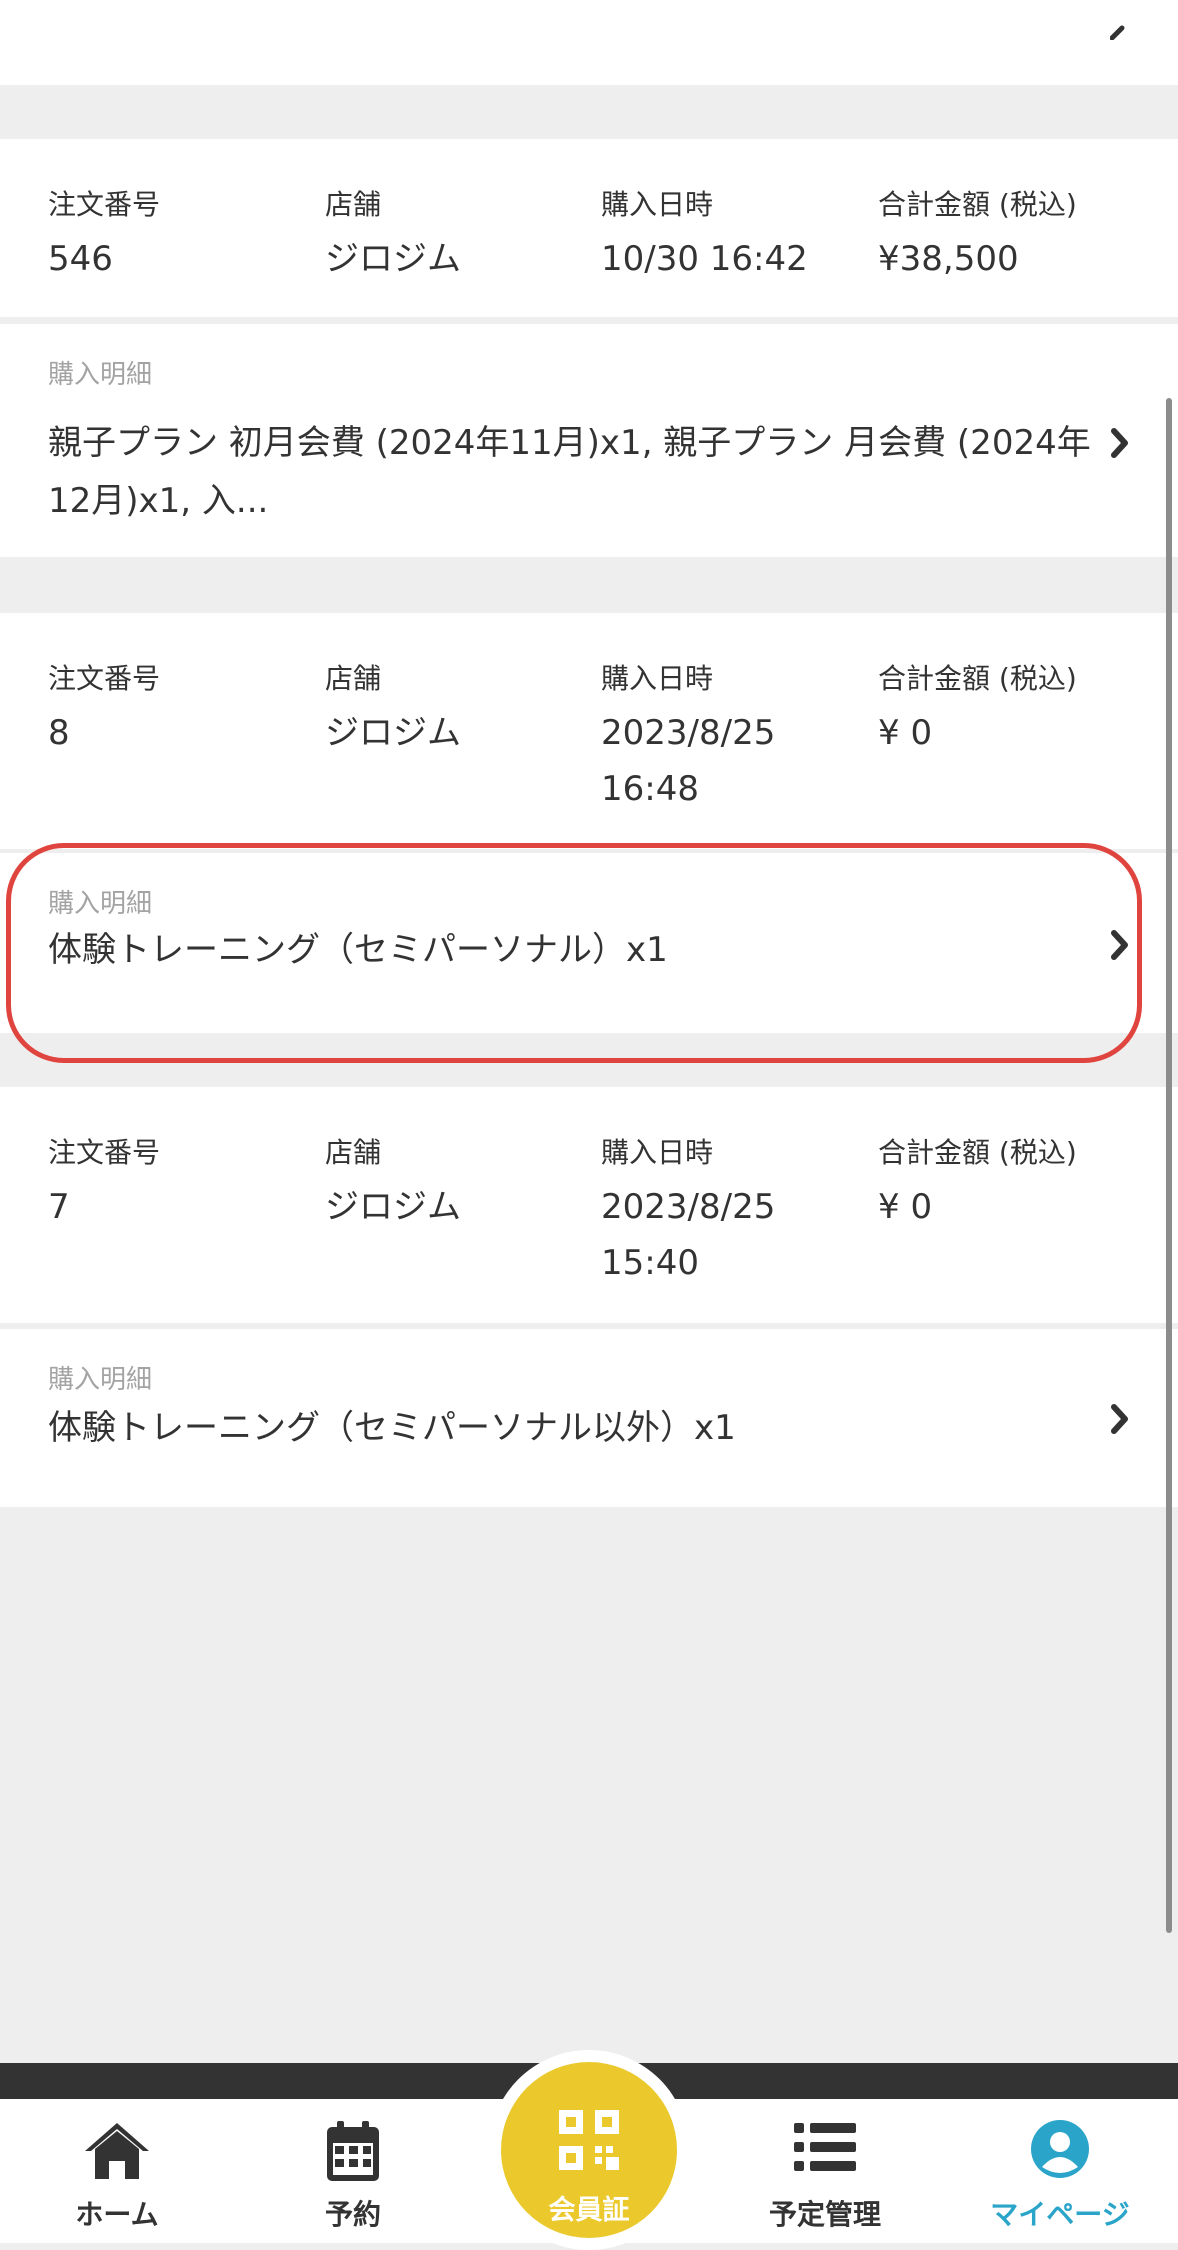 The width and height of the screenshot is (1178, 2250). What do you see at coordinates (688, 761) in the screenshot?
I see `purchase-date-value: 2023/8/25 16:48` at bounding box center [688, 761].